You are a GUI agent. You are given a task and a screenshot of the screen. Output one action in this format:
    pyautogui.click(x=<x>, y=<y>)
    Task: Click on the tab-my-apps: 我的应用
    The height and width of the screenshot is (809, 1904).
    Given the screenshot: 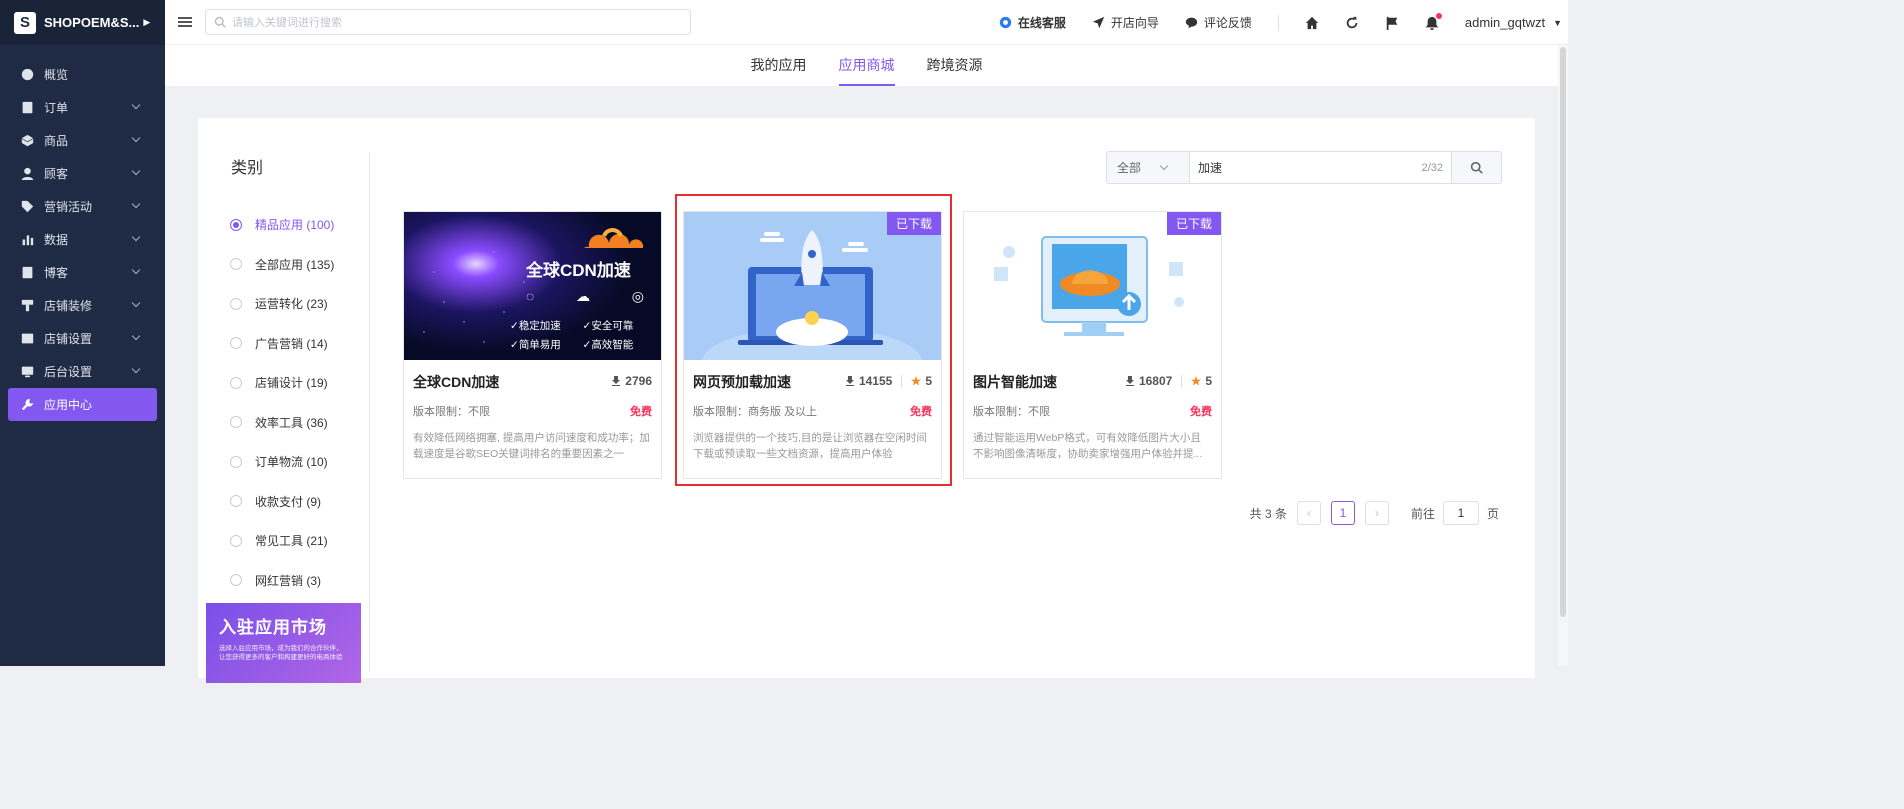 What is the action you would take?
    pyautogui.click(x=779, y=65)
    